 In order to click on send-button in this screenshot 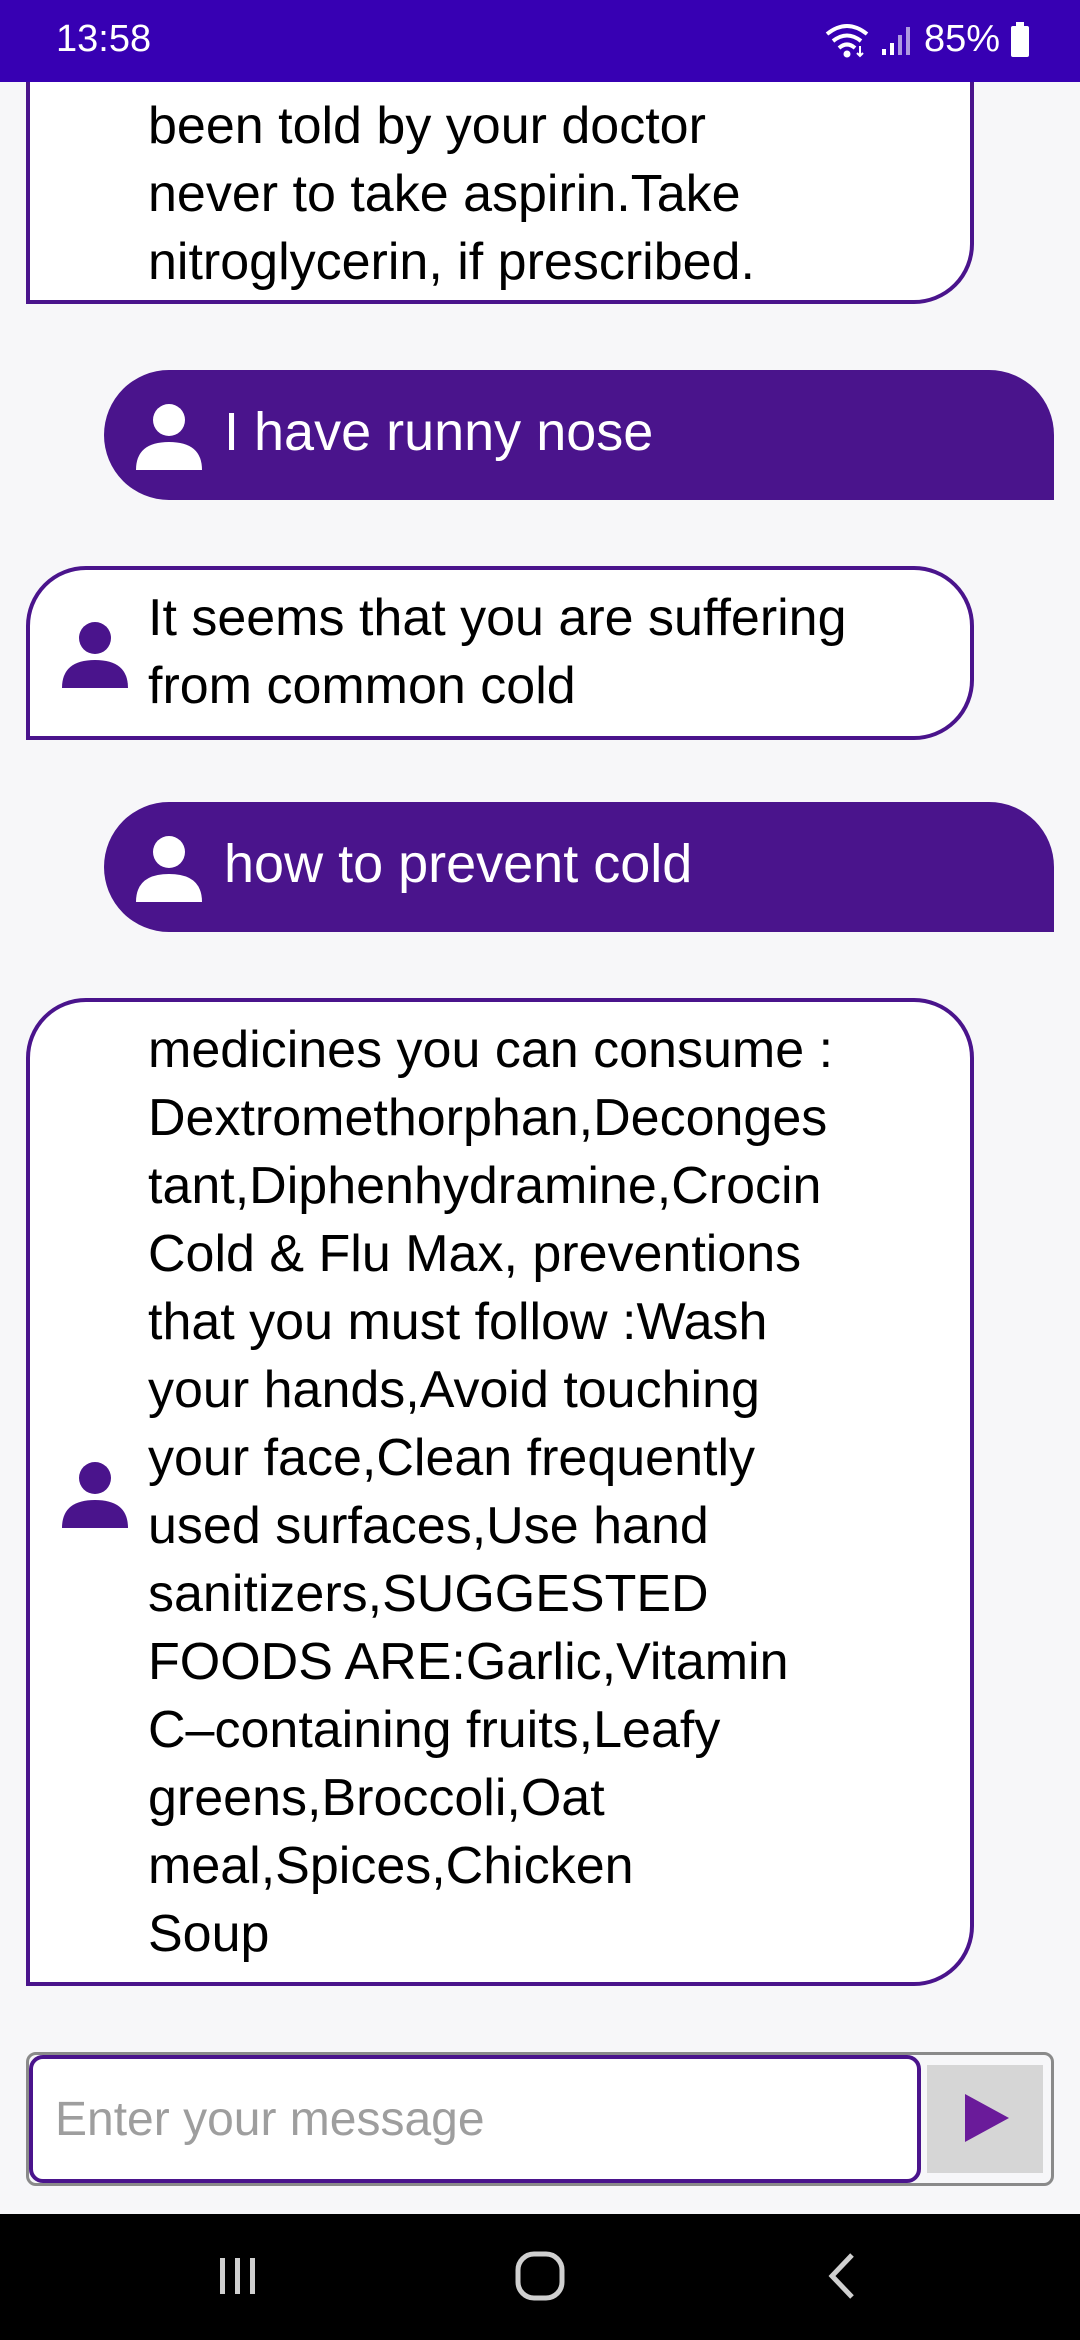, I will do `click(985, 2119)`.